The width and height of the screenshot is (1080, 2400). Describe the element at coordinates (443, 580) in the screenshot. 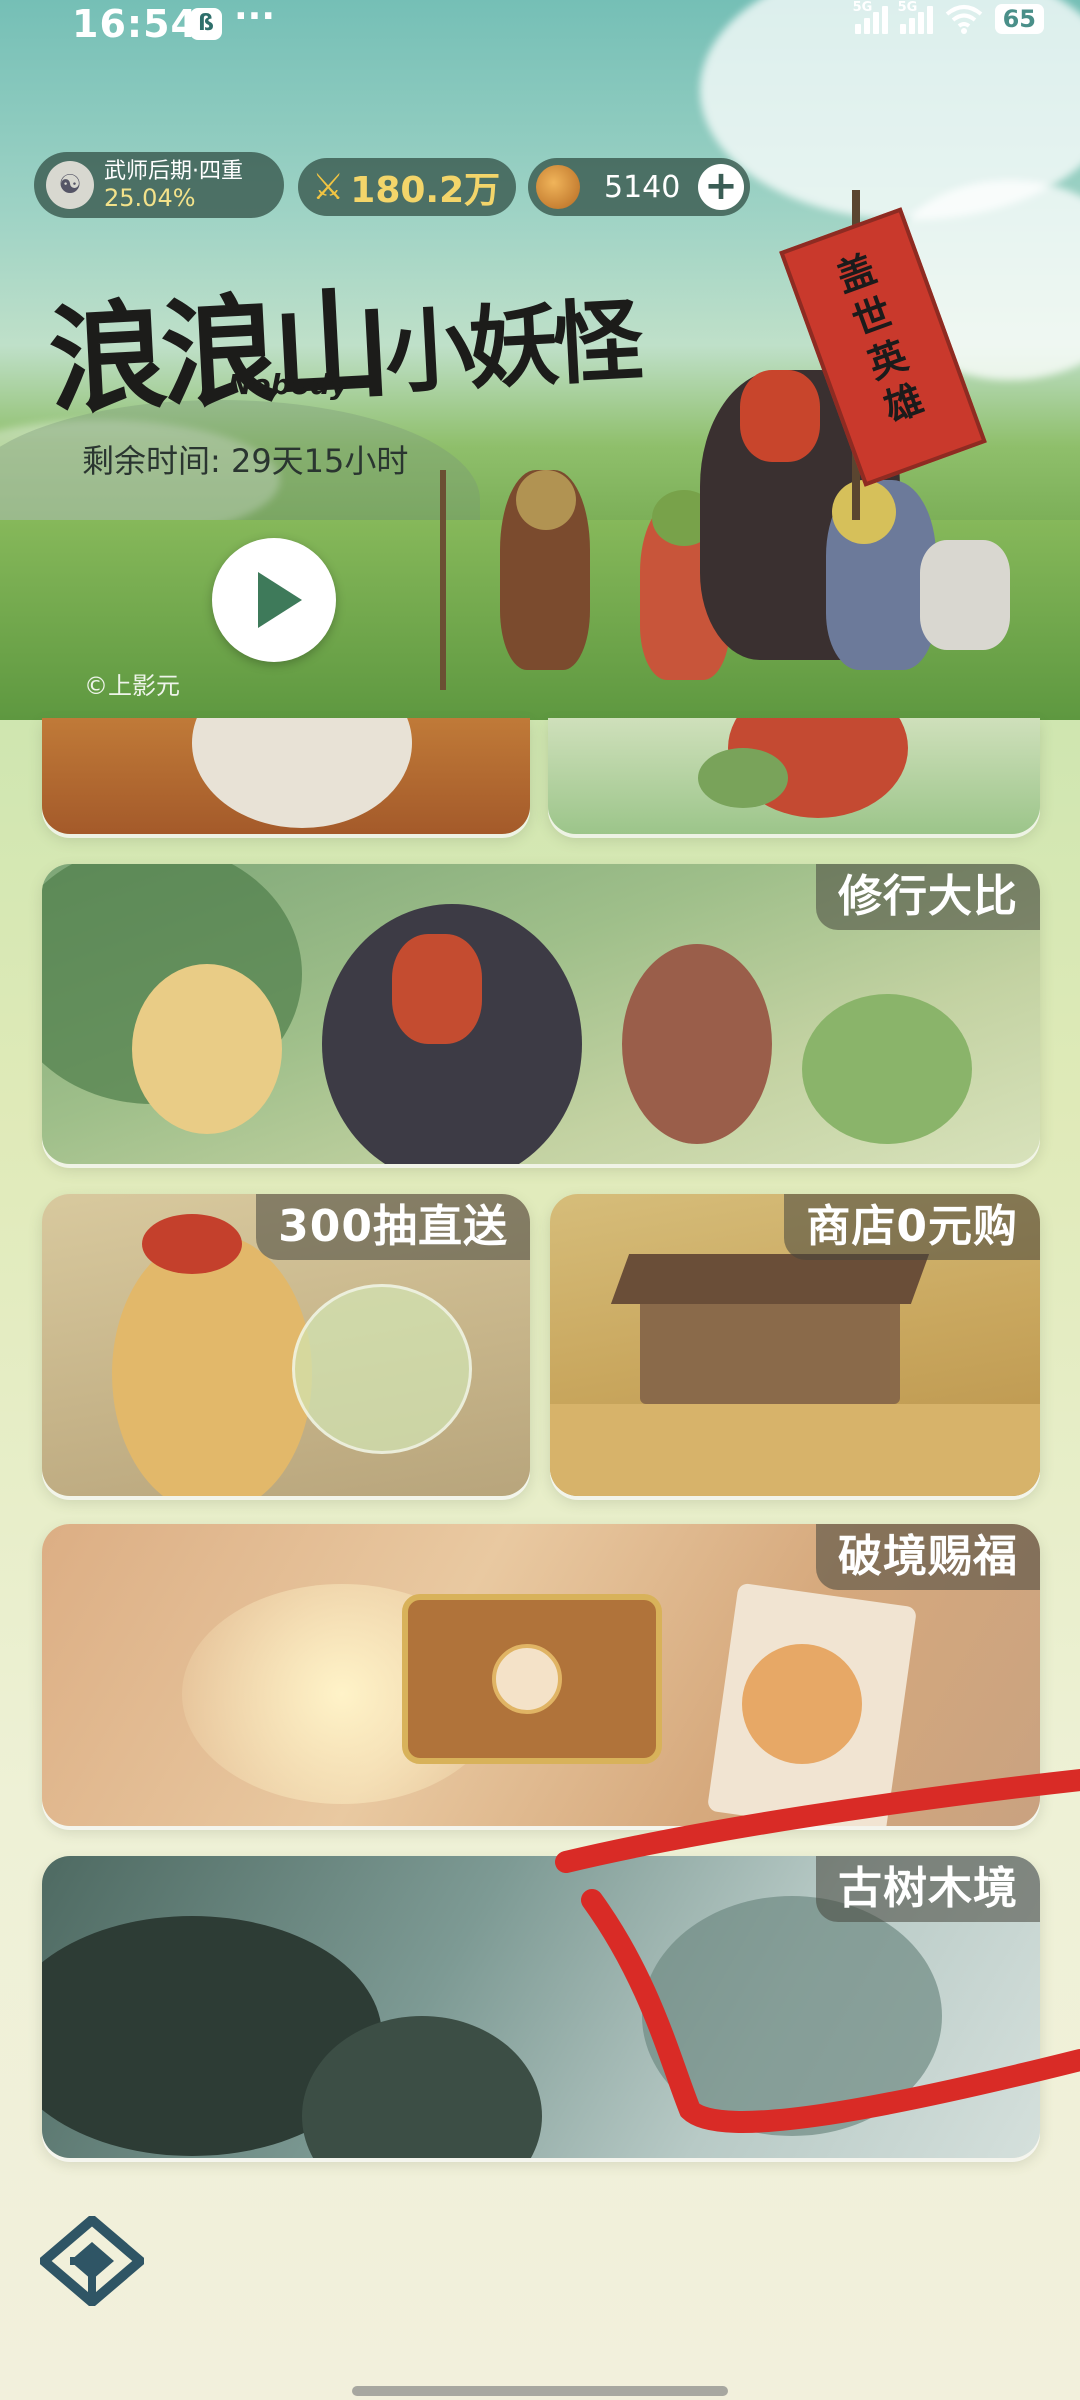

I see `rake-pole` at that location.